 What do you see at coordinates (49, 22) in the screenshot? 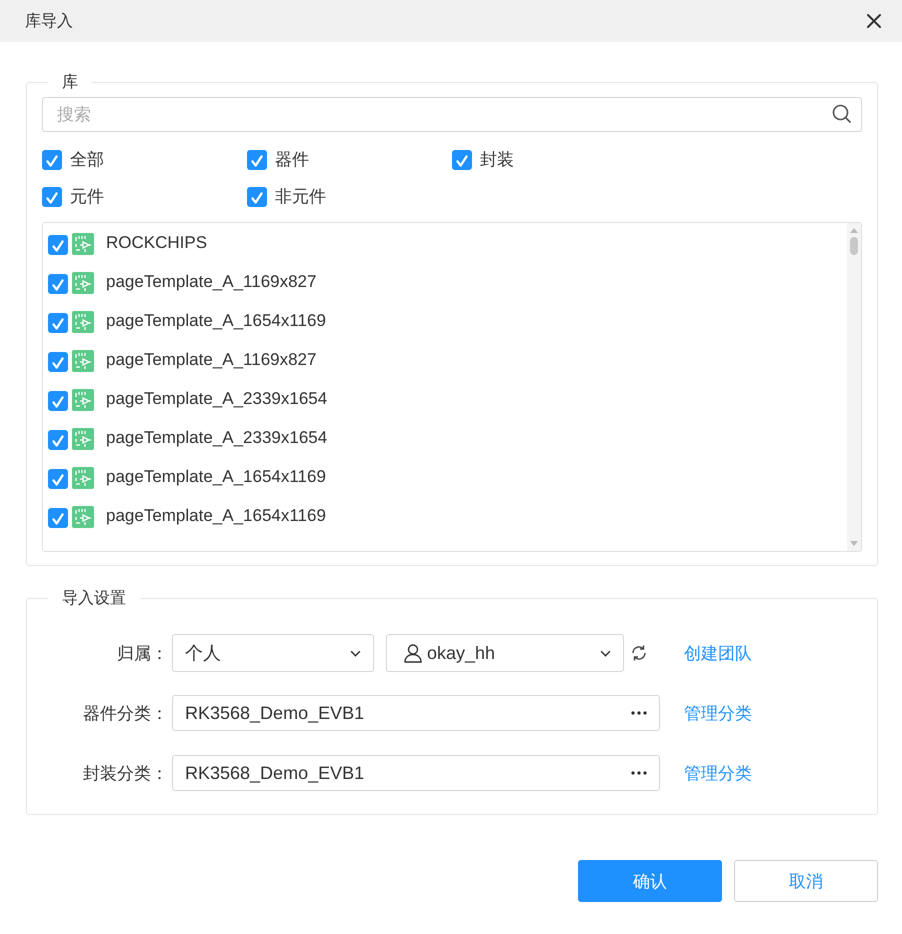
I see `window-title: 库导入` at bounding box center [49, 22].